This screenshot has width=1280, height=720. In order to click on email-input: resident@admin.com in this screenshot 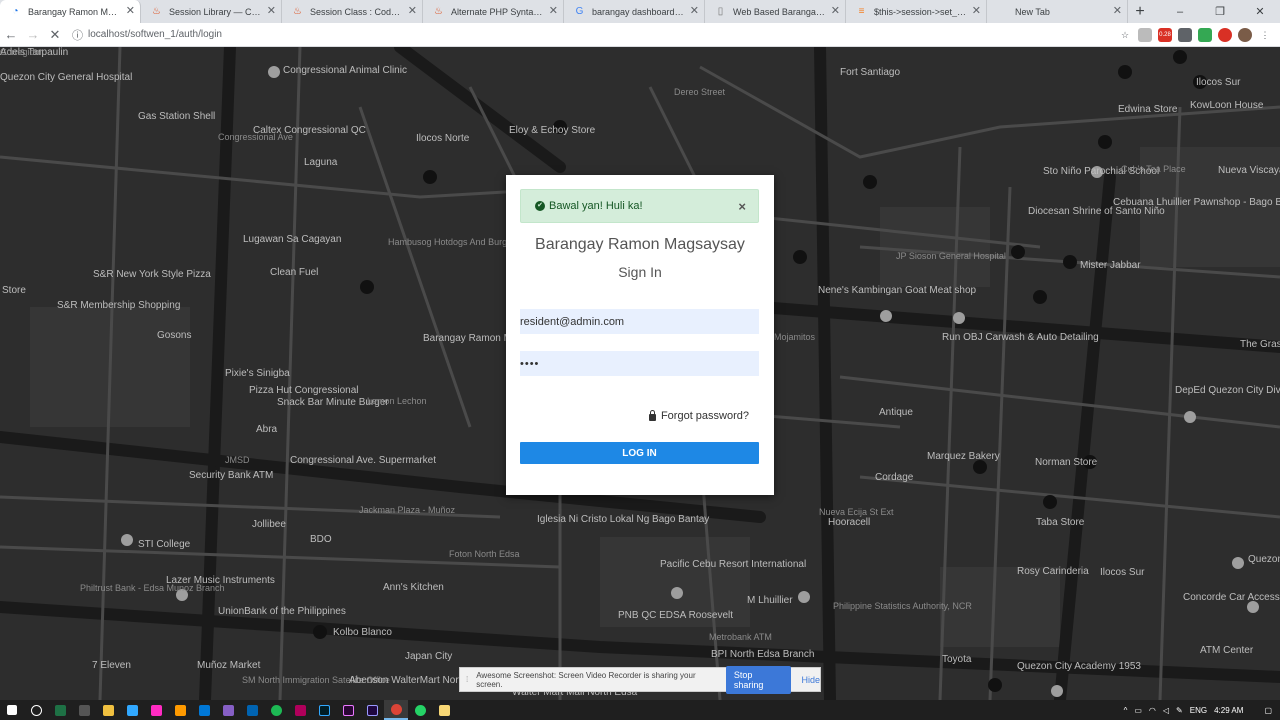, I will do `click(639, 321)`.